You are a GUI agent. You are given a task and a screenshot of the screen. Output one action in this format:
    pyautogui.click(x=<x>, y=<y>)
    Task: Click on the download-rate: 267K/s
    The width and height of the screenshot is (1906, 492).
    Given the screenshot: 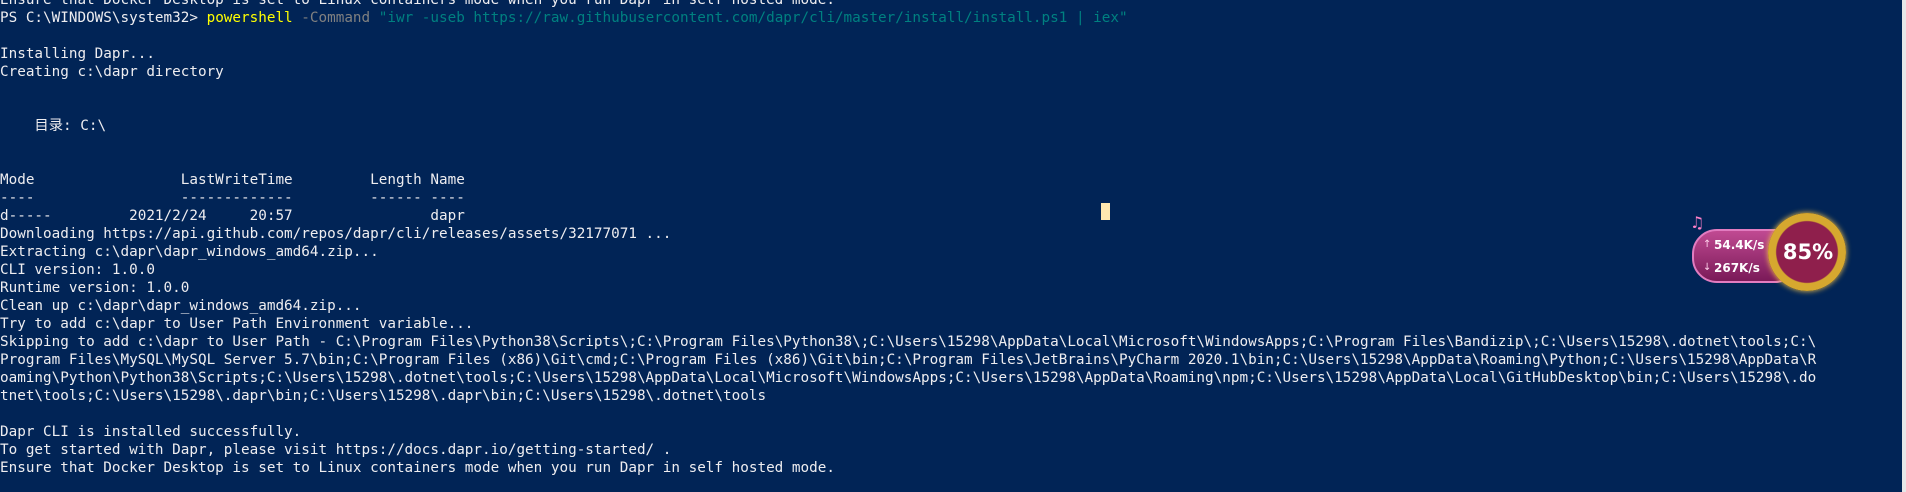 What is the action you would take?
    pyautogui.click(x=1737, y=268)
    